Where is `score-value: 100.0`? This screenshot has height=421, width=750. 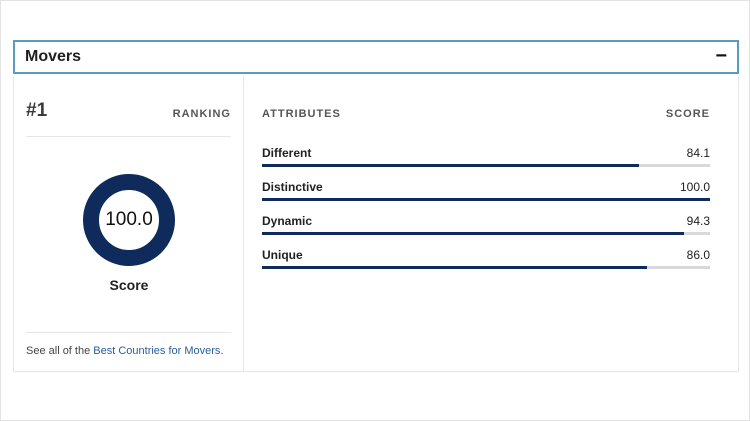
score-value: 100.0 is located at coordinates (129, 219).